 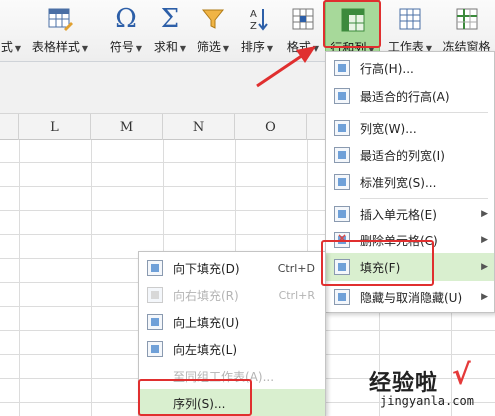 I want to click on worksheet-icon, so click(x=410, y=19).